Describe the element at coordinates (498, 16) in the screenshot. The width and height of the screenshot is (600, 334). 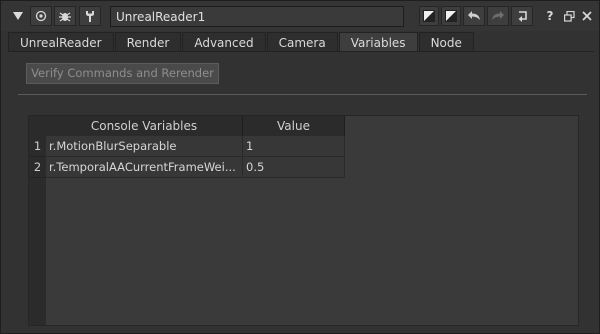
I see `redo-icon` at that location.